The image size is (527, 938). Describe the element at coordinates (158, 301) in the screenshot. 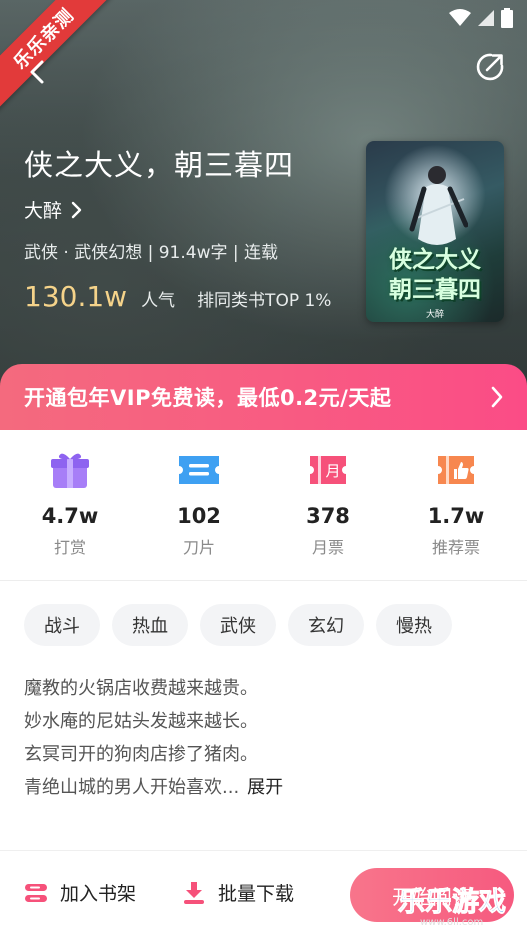

I see `popularity-label: 人气` at that location.